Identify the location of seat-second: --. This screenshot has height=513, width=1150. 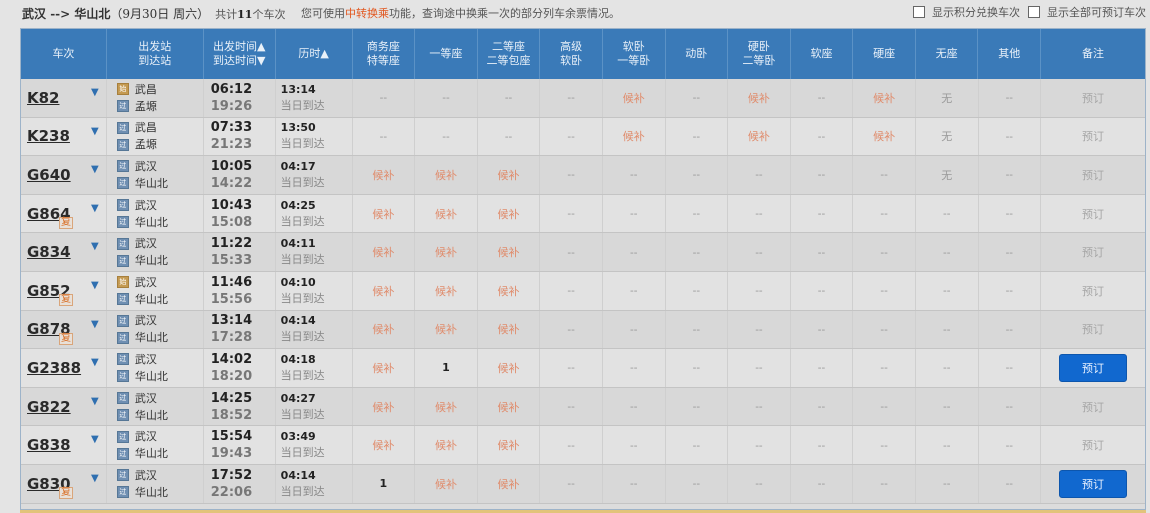
(509, 98).